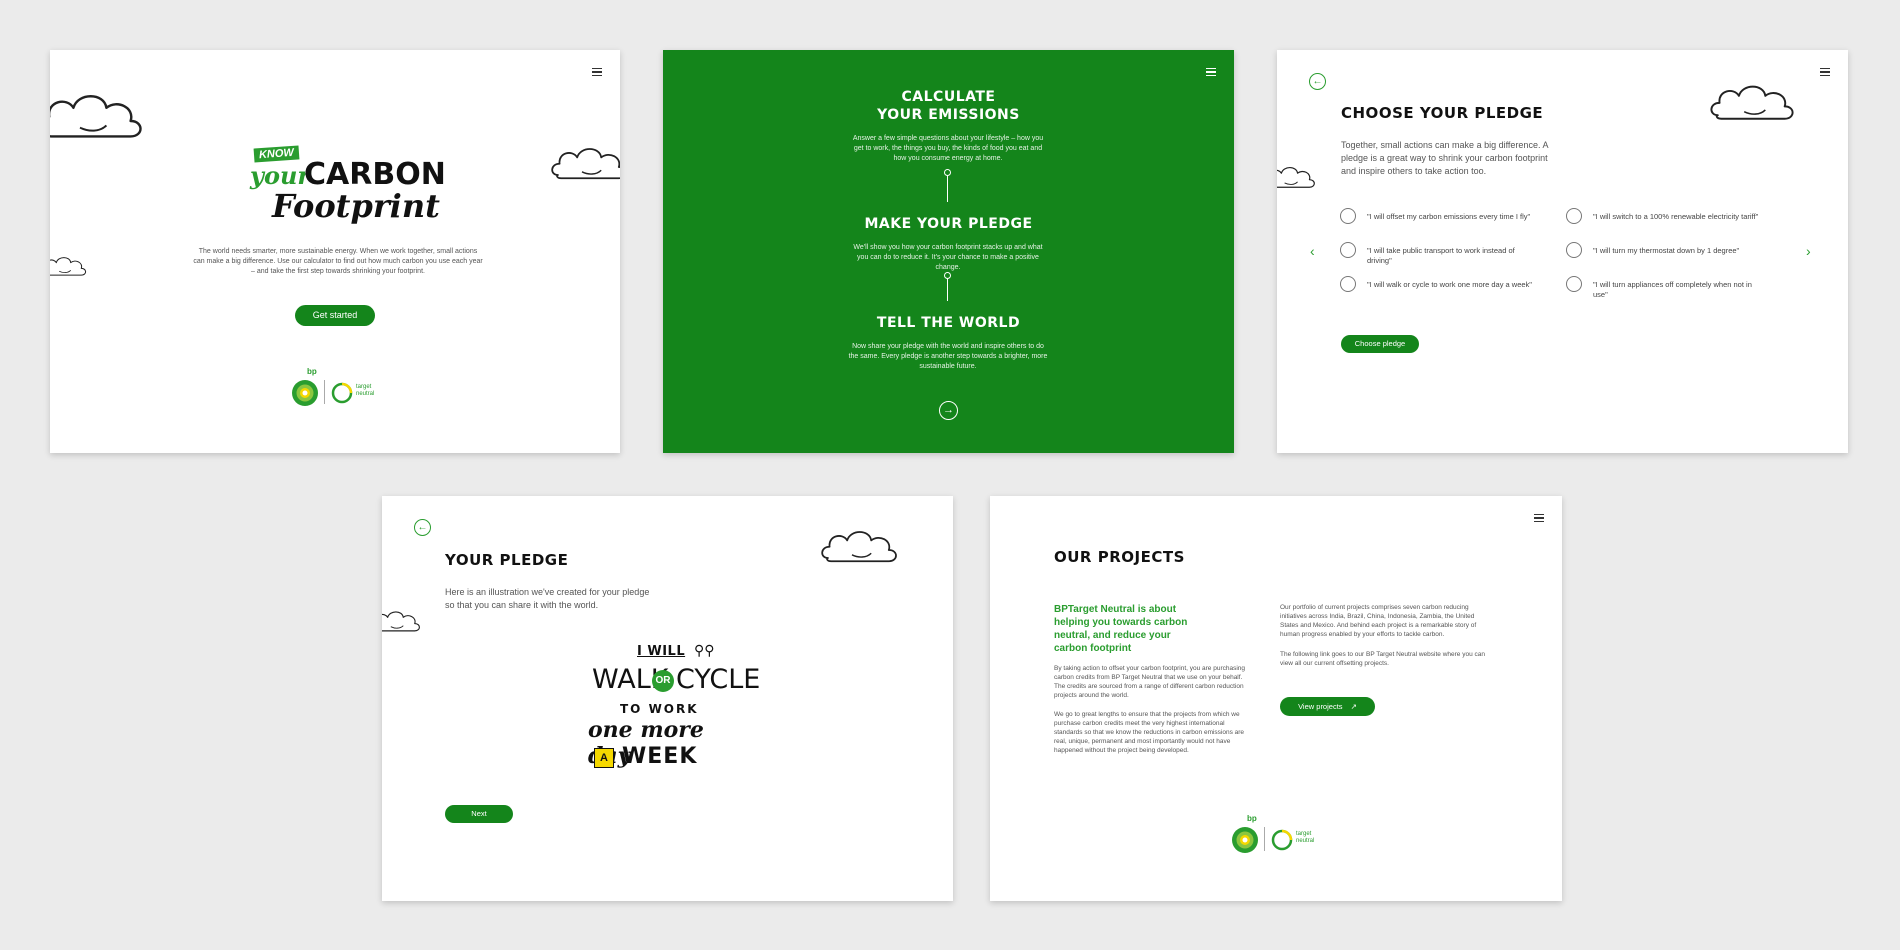  Describe the element at coordinates (948, 115) in the screenshot. I see `step-calculate-title-line2: YOUR EMISSIONS` at that location.